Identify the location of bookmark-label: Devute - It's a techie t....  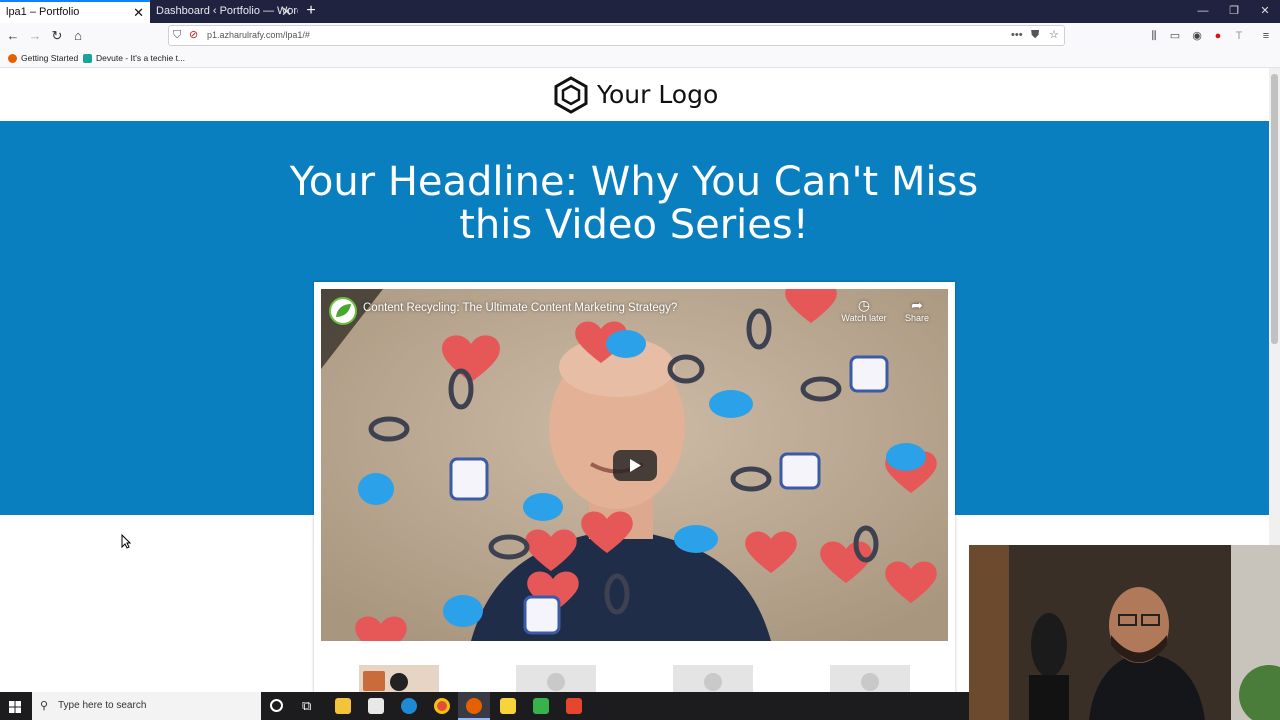
(141, 58).